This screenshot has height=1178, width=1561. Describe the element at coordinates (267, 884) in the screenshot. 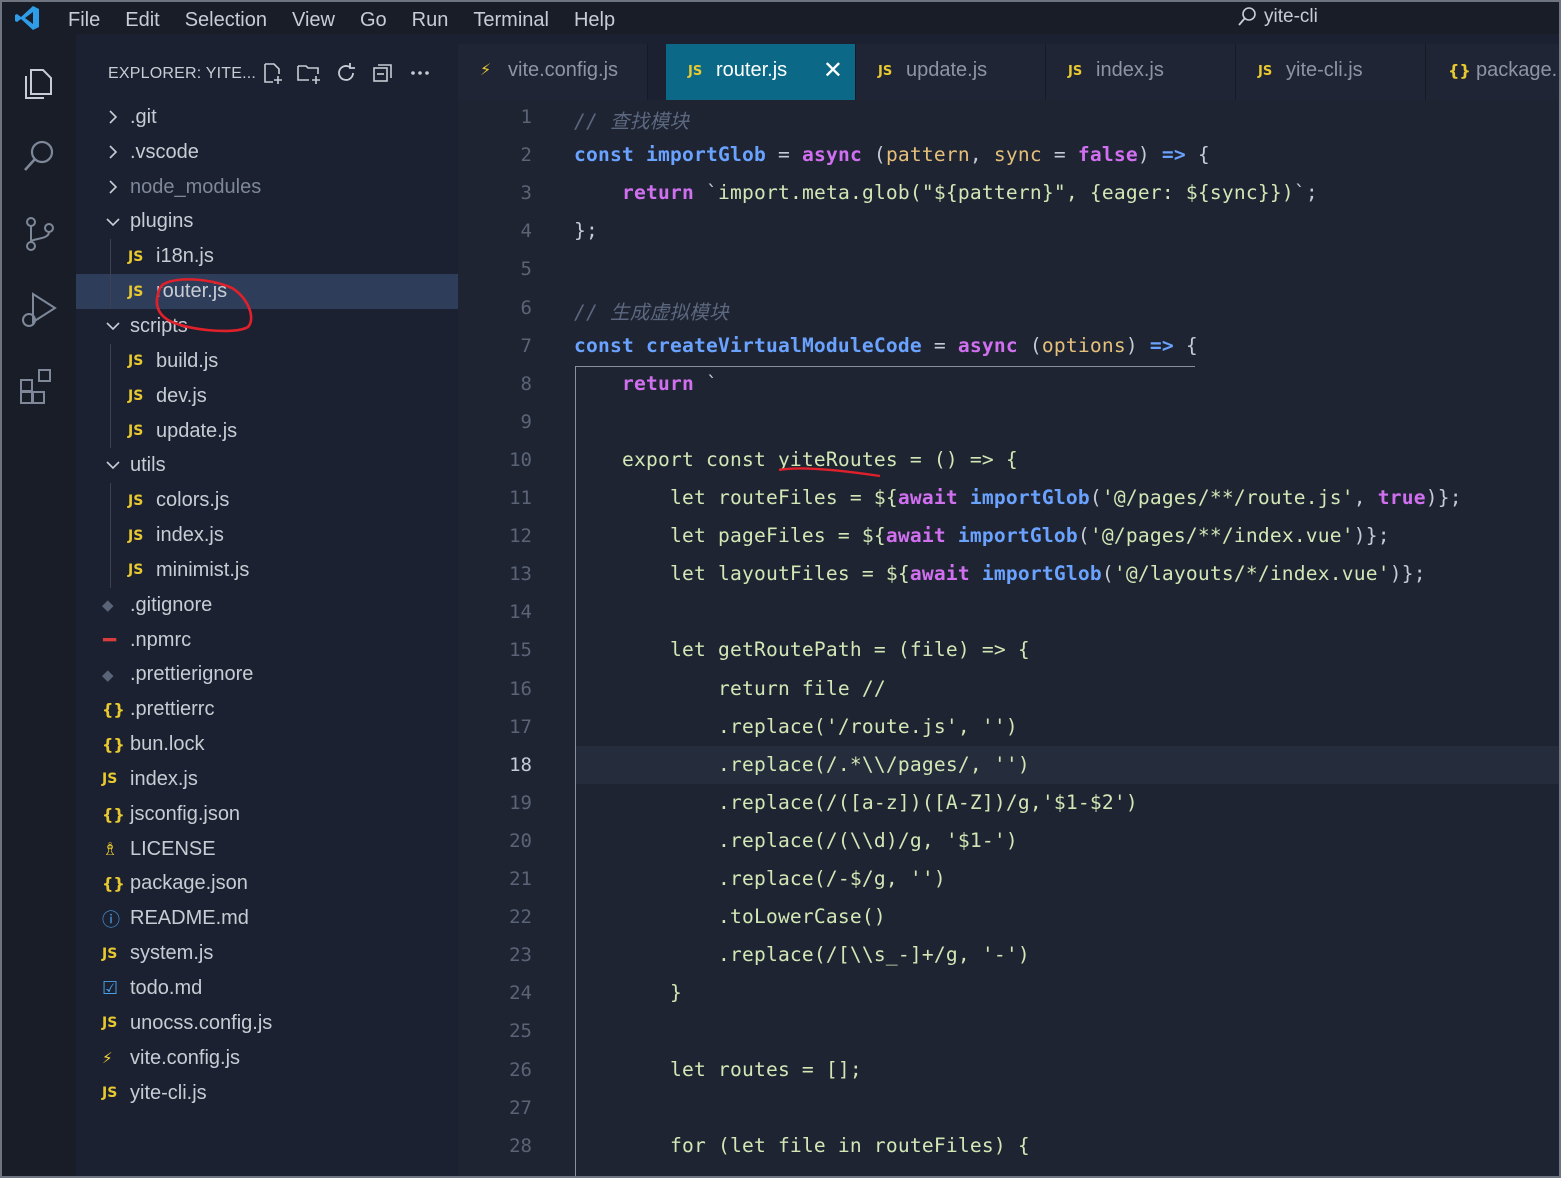

I see `tree-item: {} package.json` at that location.